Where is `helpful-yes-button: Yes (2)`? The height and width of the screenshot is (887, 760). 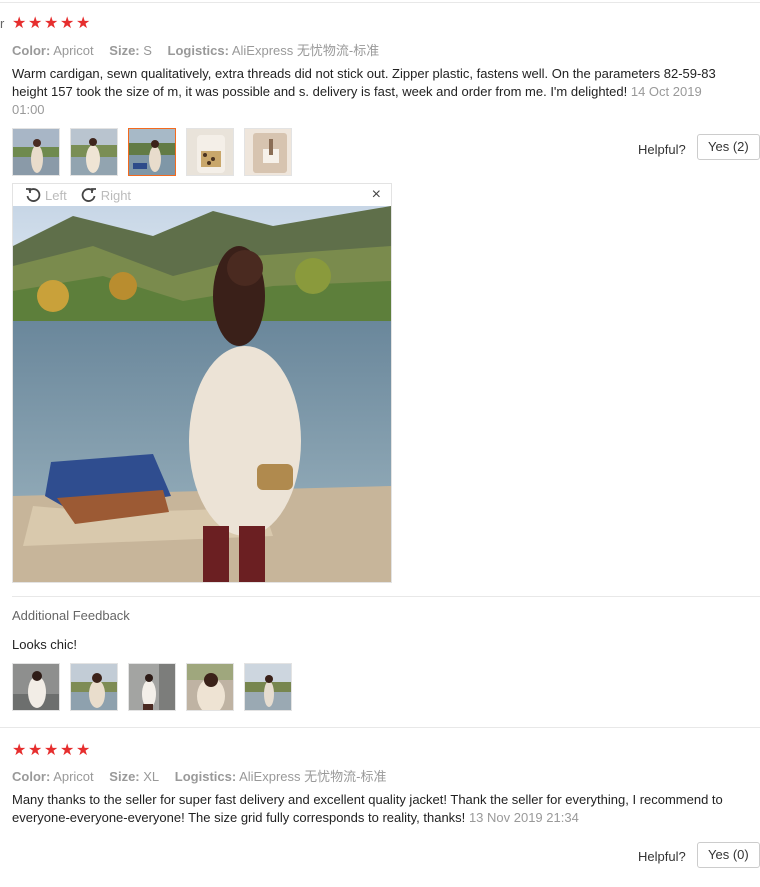
helpful-yes-button: Yes (2) is located at coordinates (728, 147).